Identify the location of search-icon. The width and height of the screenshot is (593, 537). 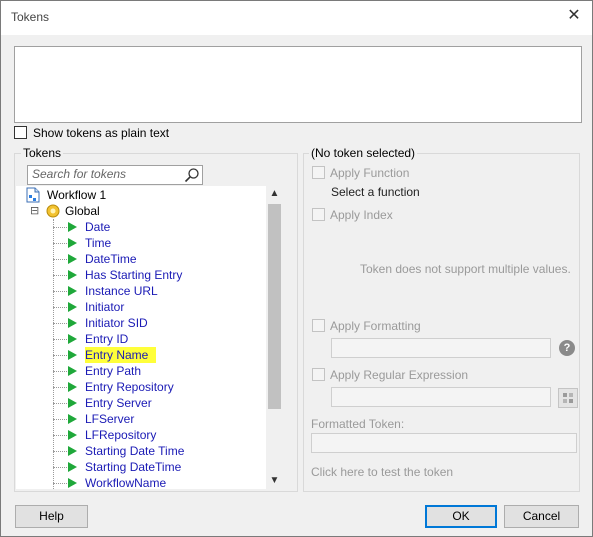
(192, 175).